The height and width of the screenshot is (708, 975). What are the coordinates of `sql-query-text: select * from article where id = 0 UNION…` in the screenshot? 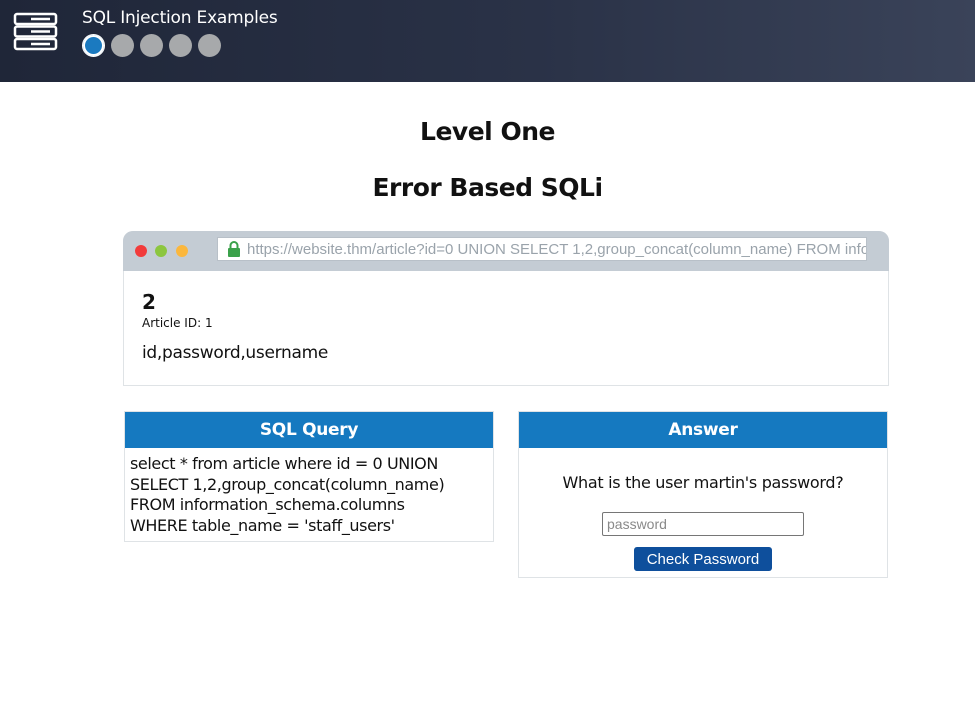 It's located at (309, 492).